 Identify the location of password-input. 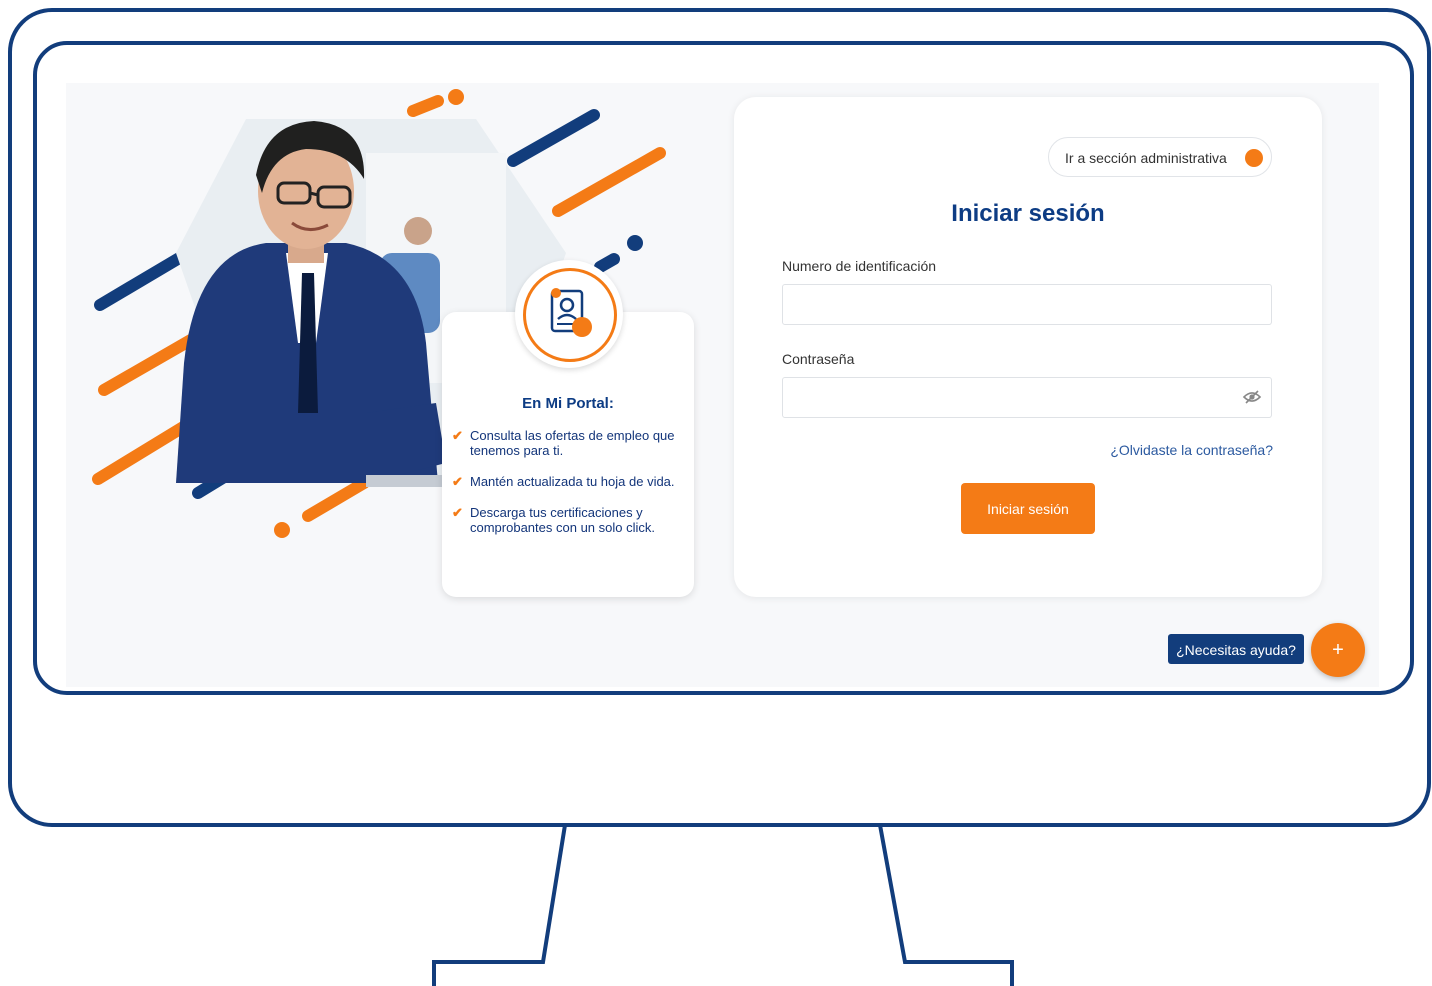
(1027, 397).